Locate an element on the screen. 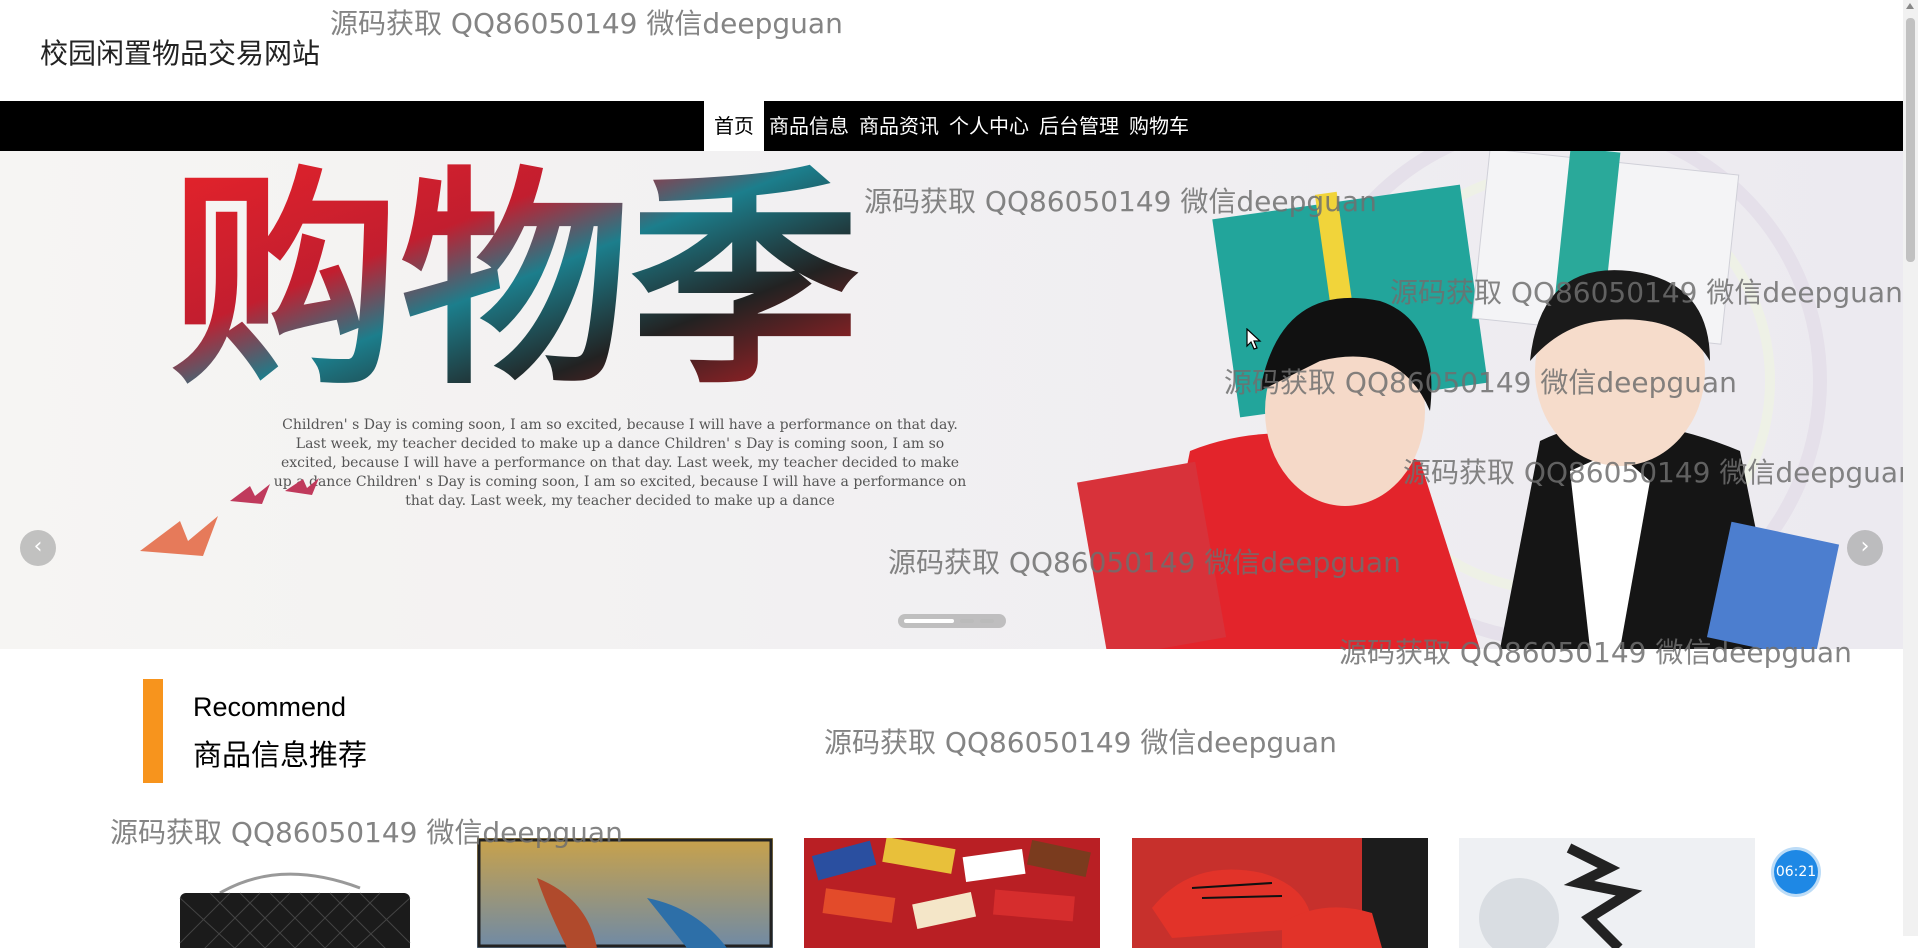  nav-menu: 首页 商品信息 商品资讯 个人中心 后台管理 购物车 is located at coordinates (949, 126).